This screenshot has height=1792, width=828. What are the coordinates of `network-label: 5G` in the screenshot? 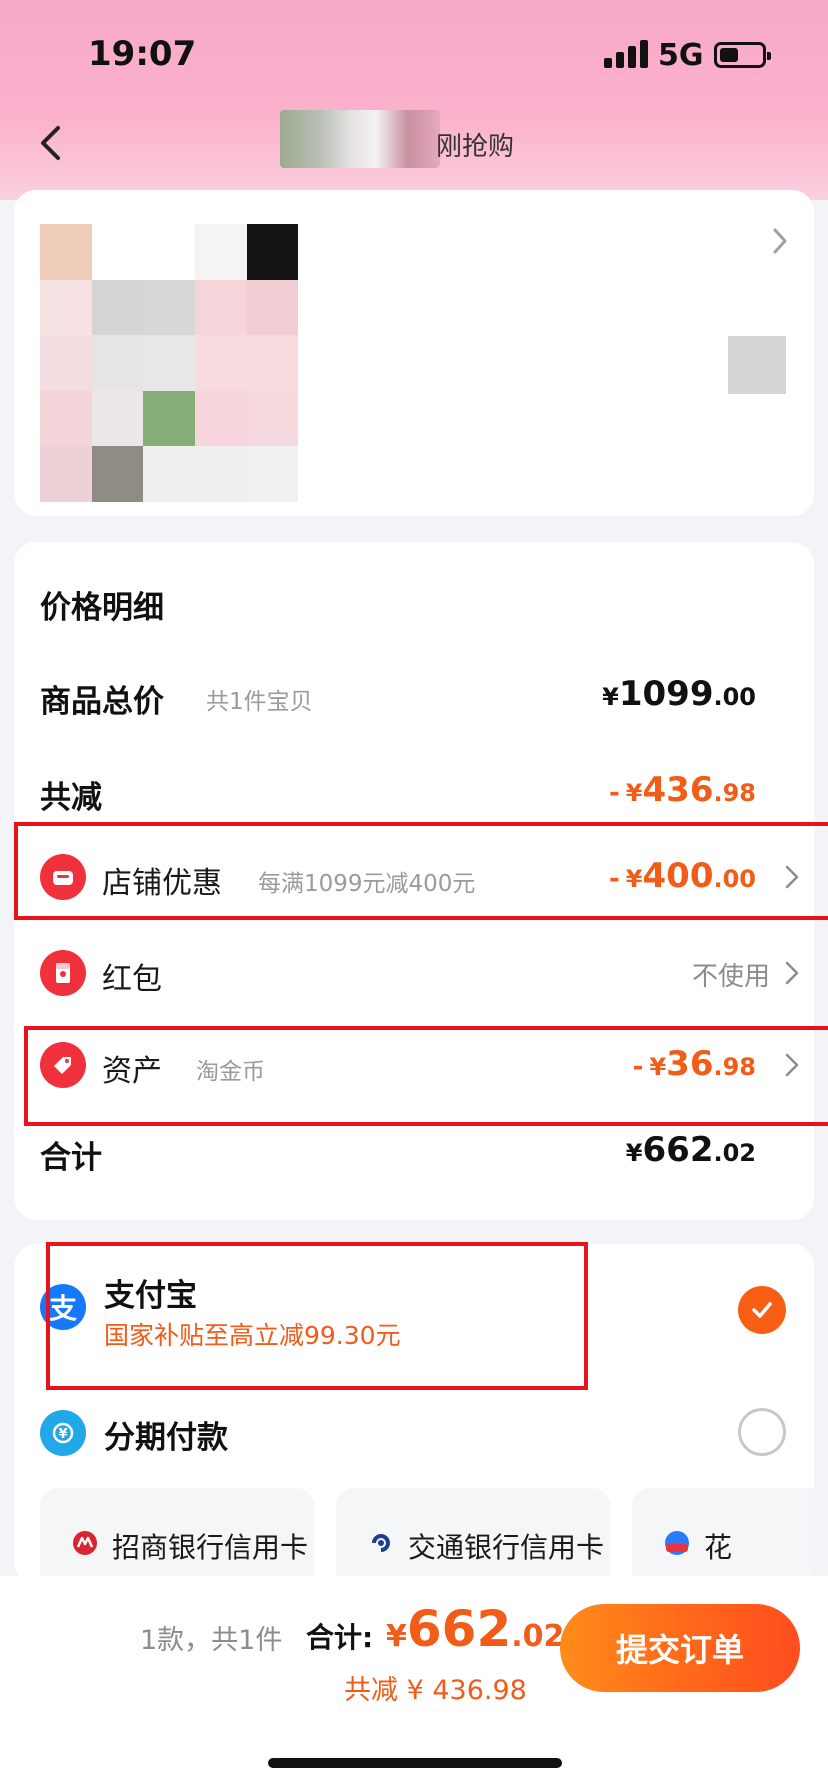 It's located at (681, 55).